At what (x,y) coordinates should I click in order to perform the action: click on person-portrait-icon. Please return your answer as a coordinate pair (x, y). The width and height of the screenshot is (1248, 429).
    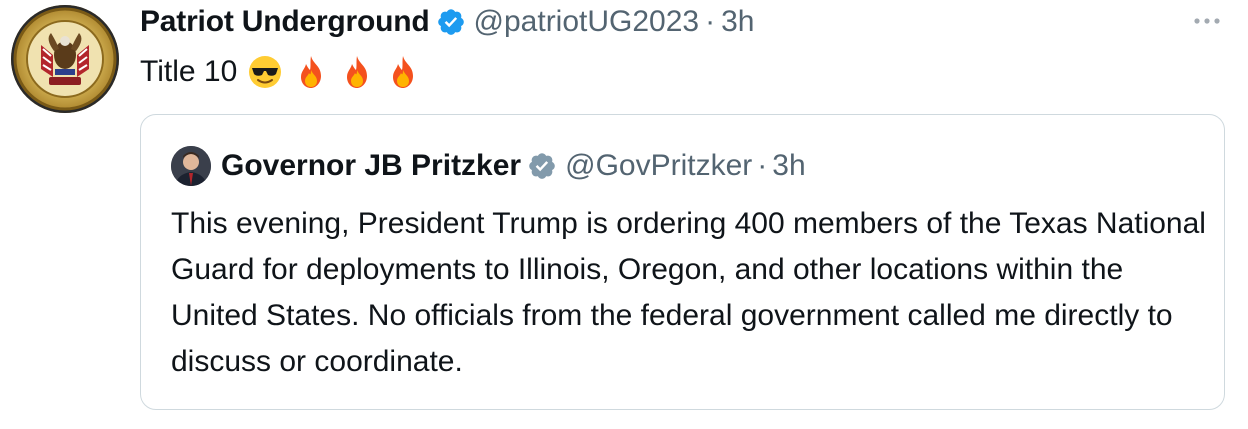
    Looking at the image, I should click on (191, 166).